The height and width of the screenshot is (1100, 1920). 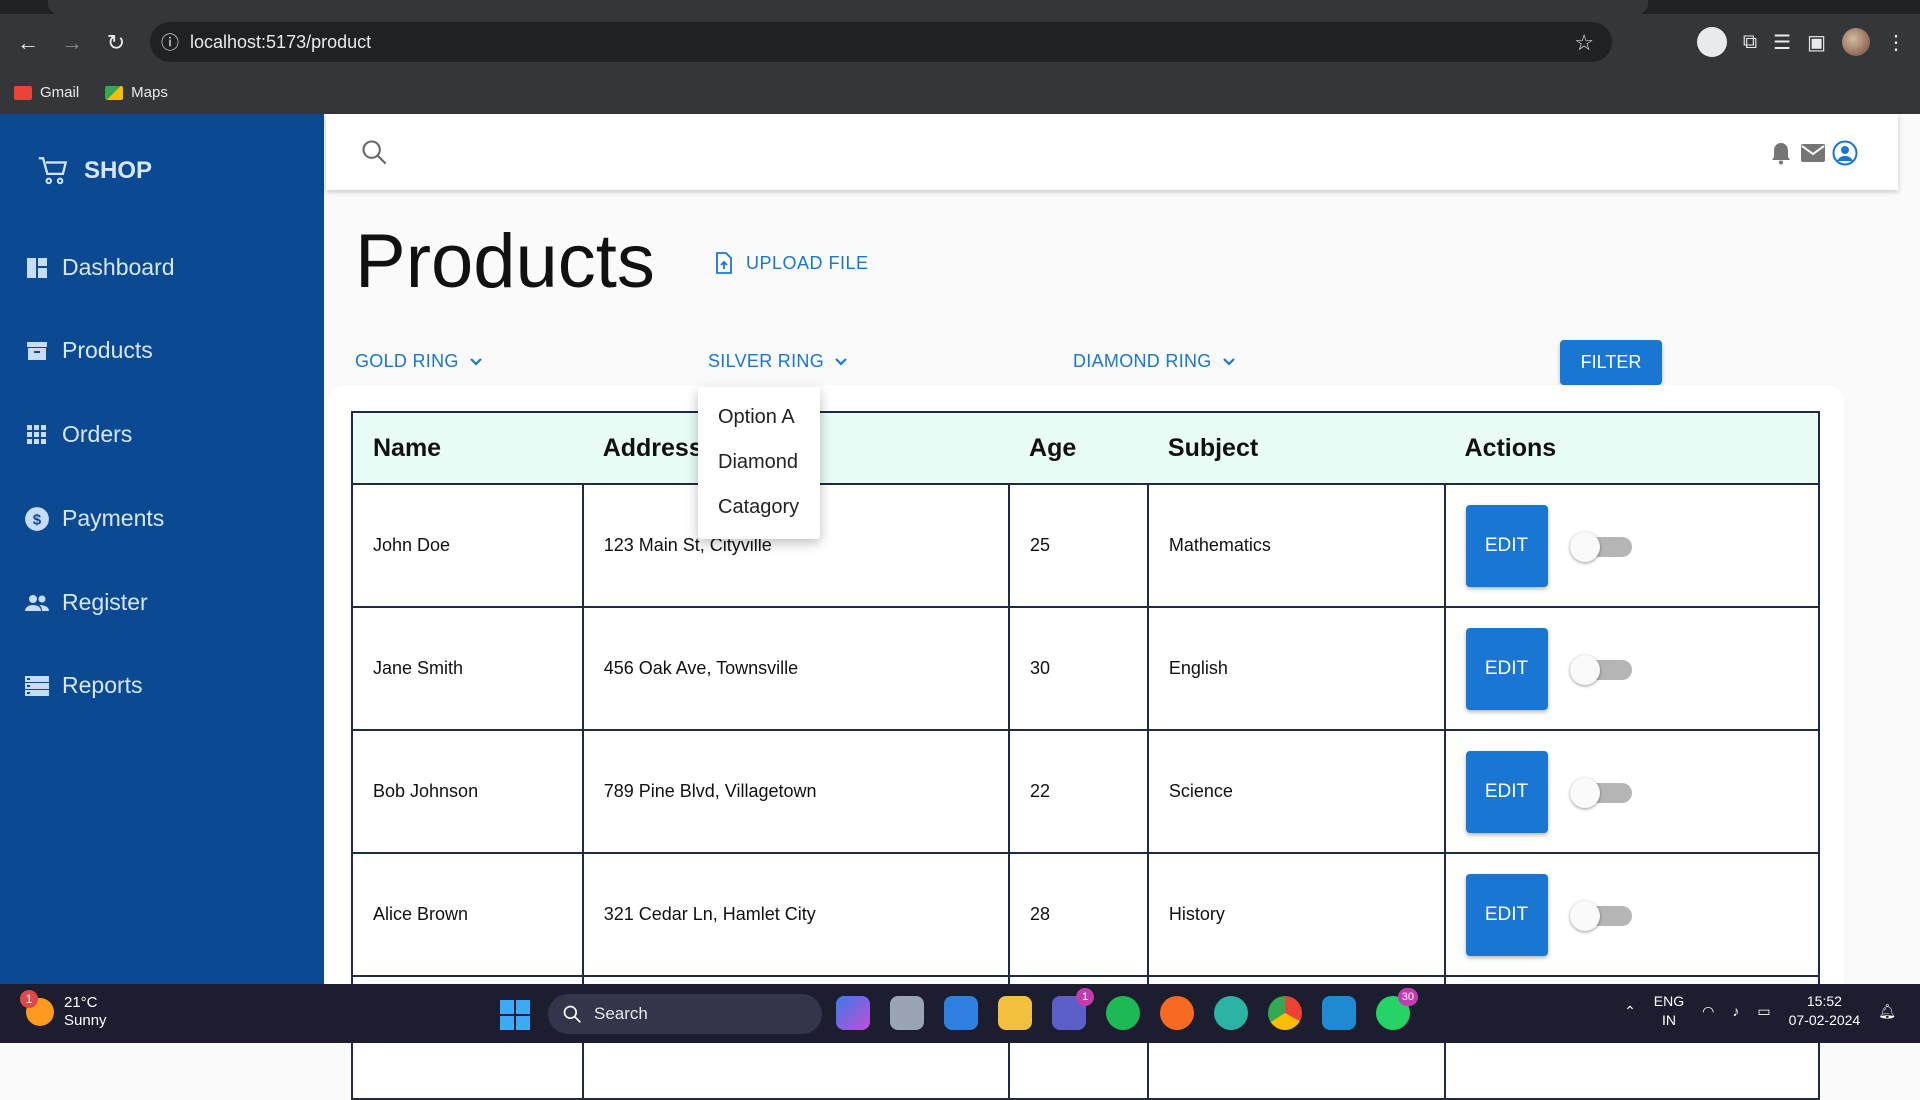 What do you see at coordinates (105, 602) in the screenshot?
I see `sidebar-item-label: Register` at bounding box center [105, 602].